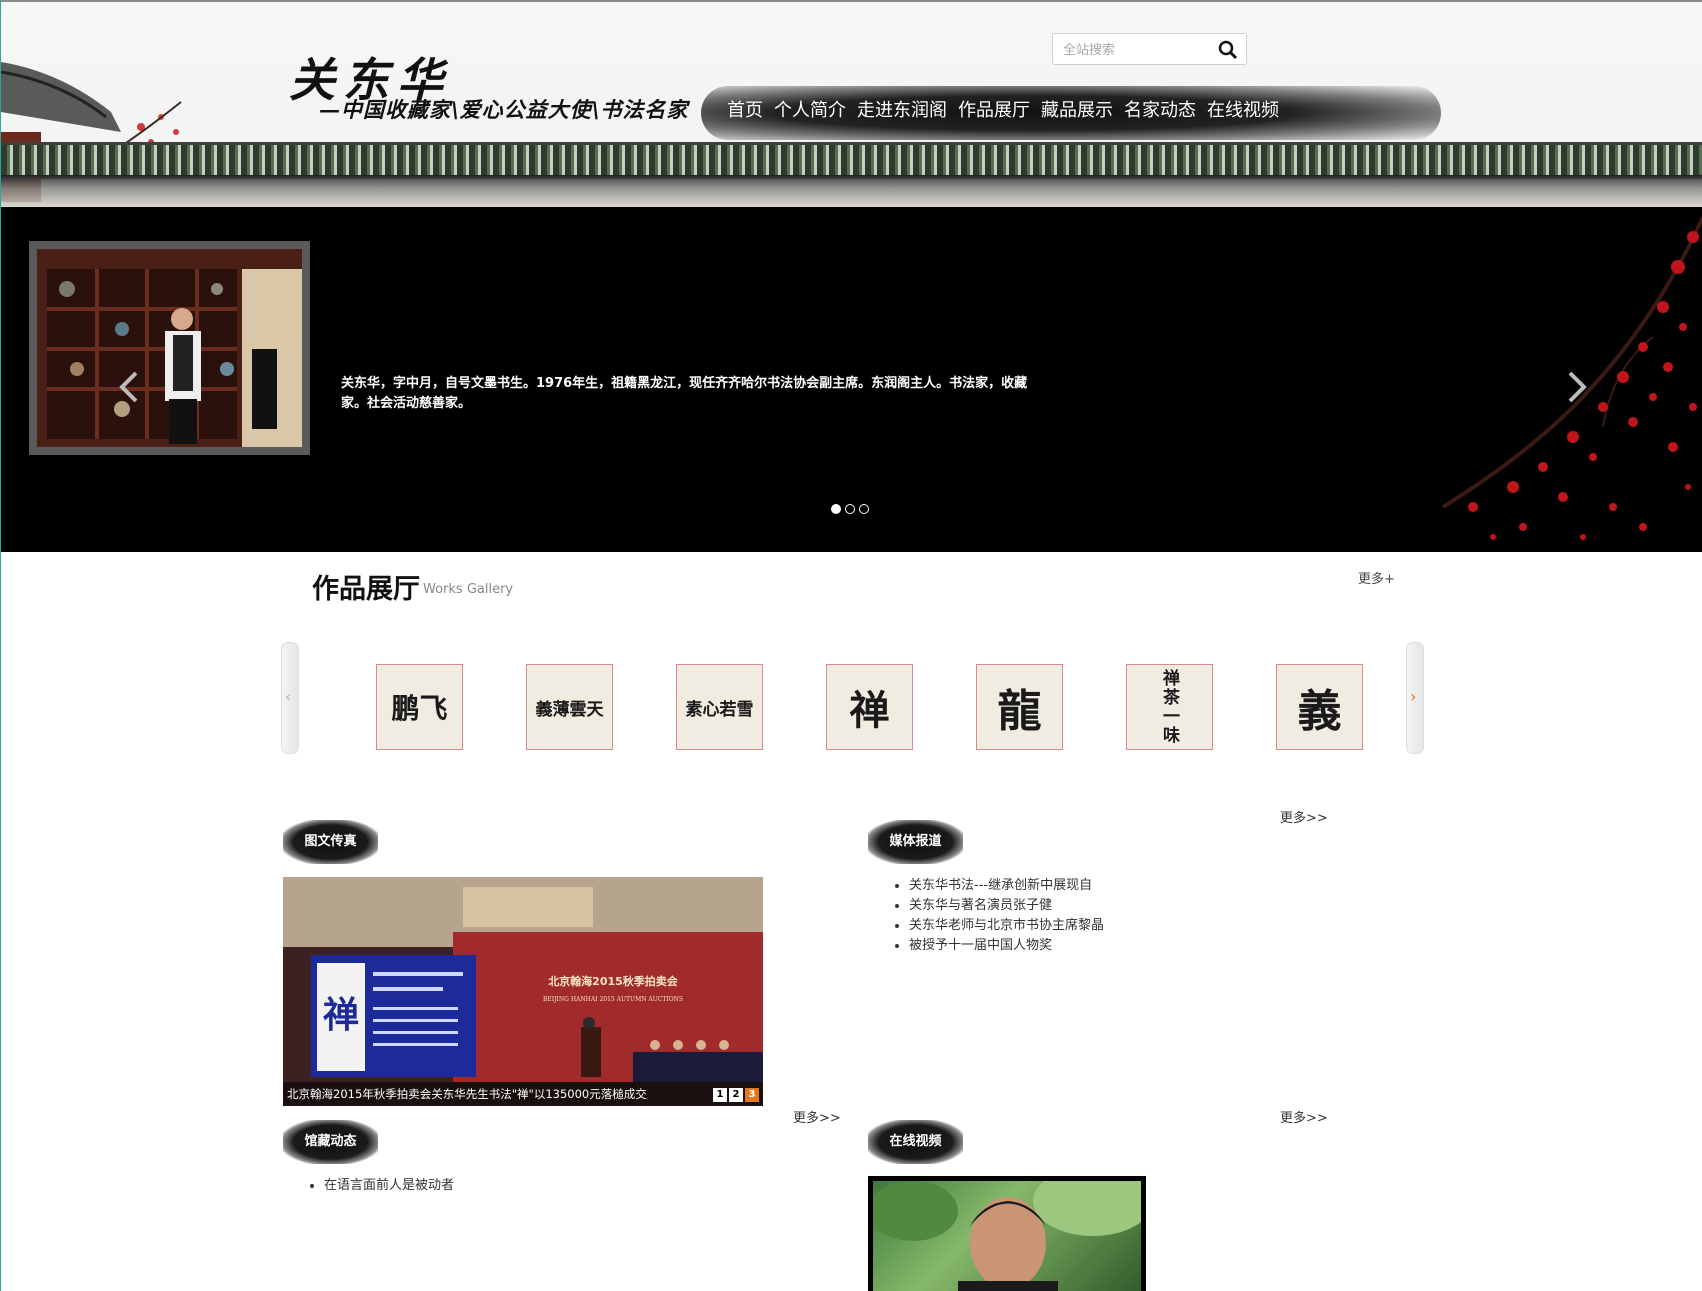 The width and height of the screenshot is (1702, 1291). I want to click on list-item: 关东华与著名演员张子健, so click(1006, 906).